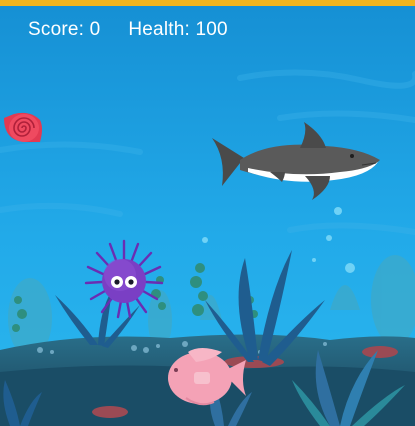 The image size is (415, 426). I want to click on score-value: 0, so click(95, 29).